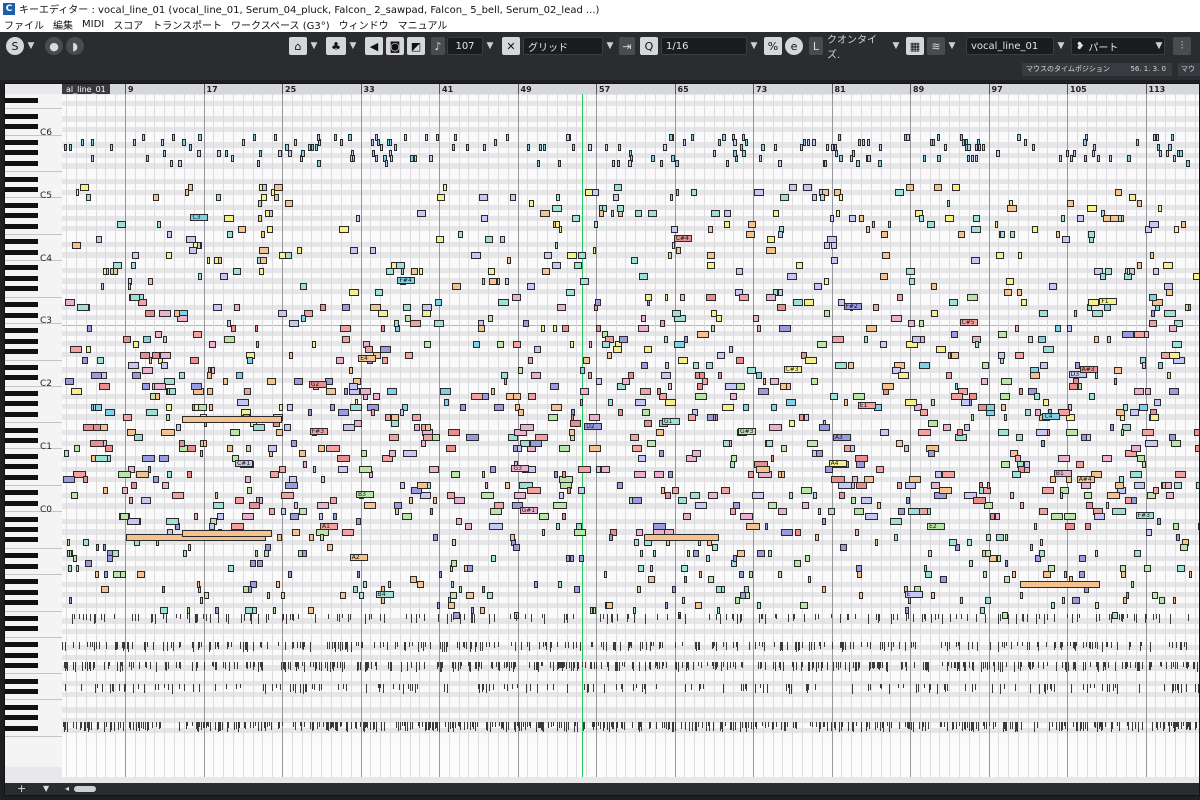 This screenshot has height=800, width=1200. I want to click on snap-live-input-icon: ⇥, so click(627, 46).